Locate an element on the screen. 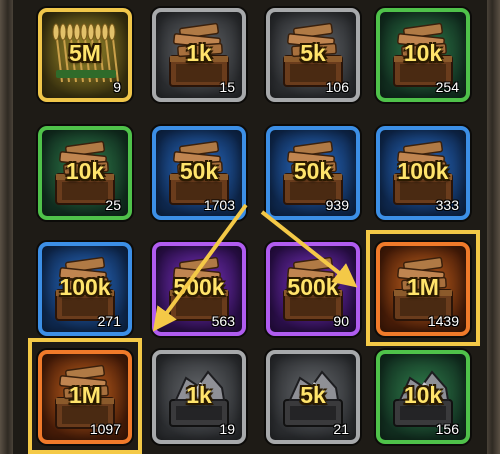 The image size is (500, 454). item-quantity-label: 563 is located at coordinates (223, 321).